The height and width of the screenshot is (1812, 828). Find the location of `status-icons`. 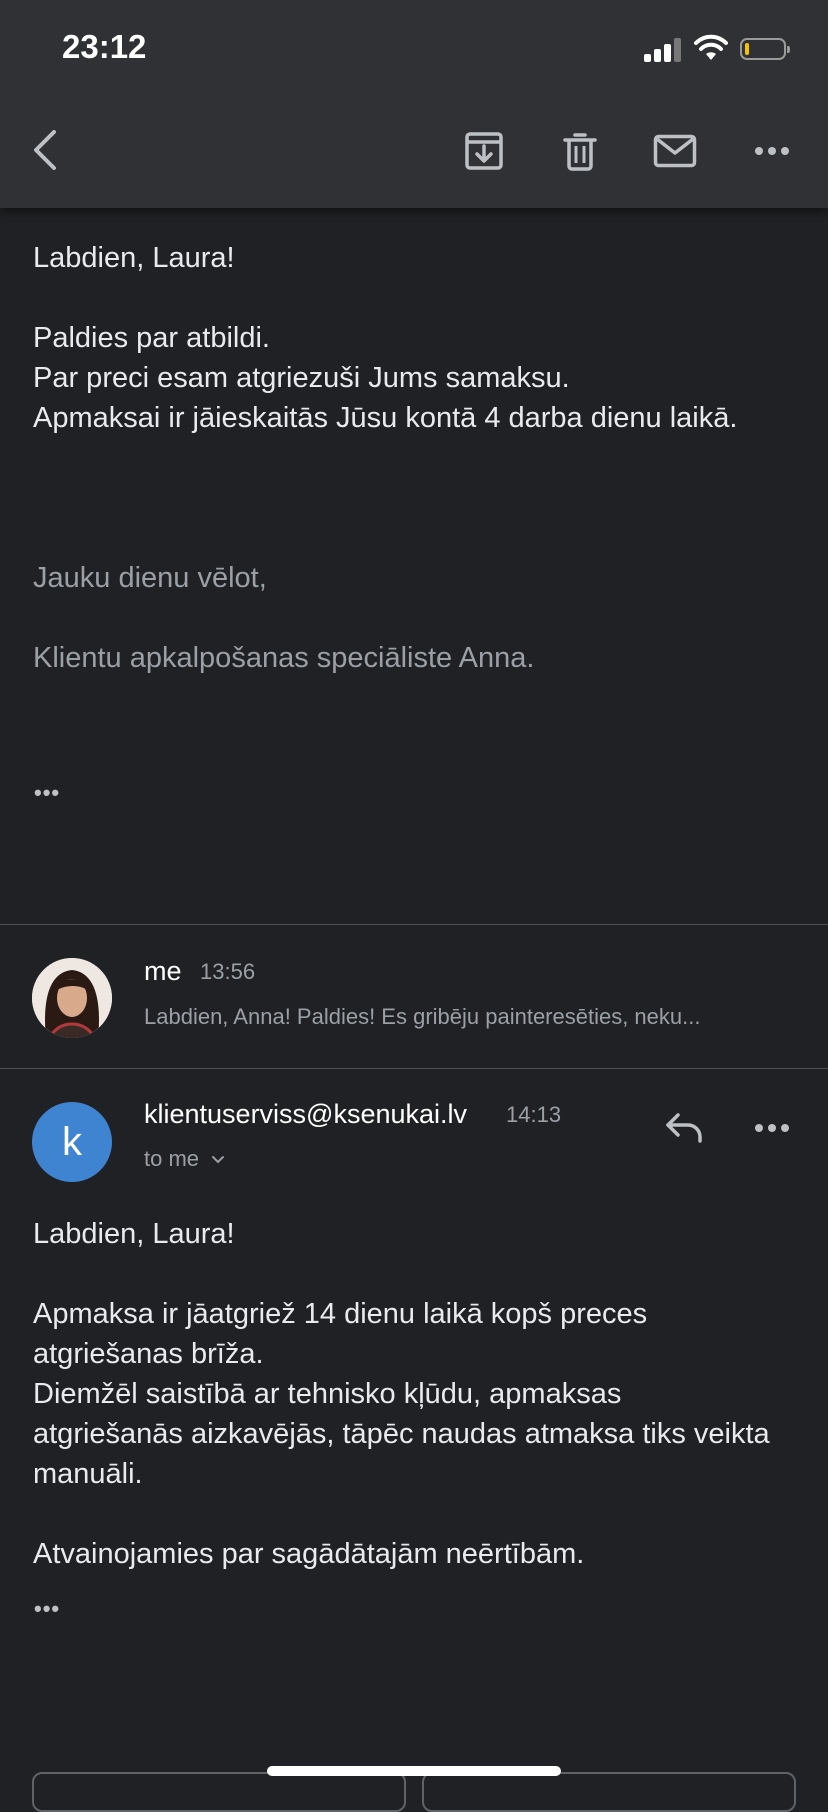

status-icons is located at coordinates (719, 50).